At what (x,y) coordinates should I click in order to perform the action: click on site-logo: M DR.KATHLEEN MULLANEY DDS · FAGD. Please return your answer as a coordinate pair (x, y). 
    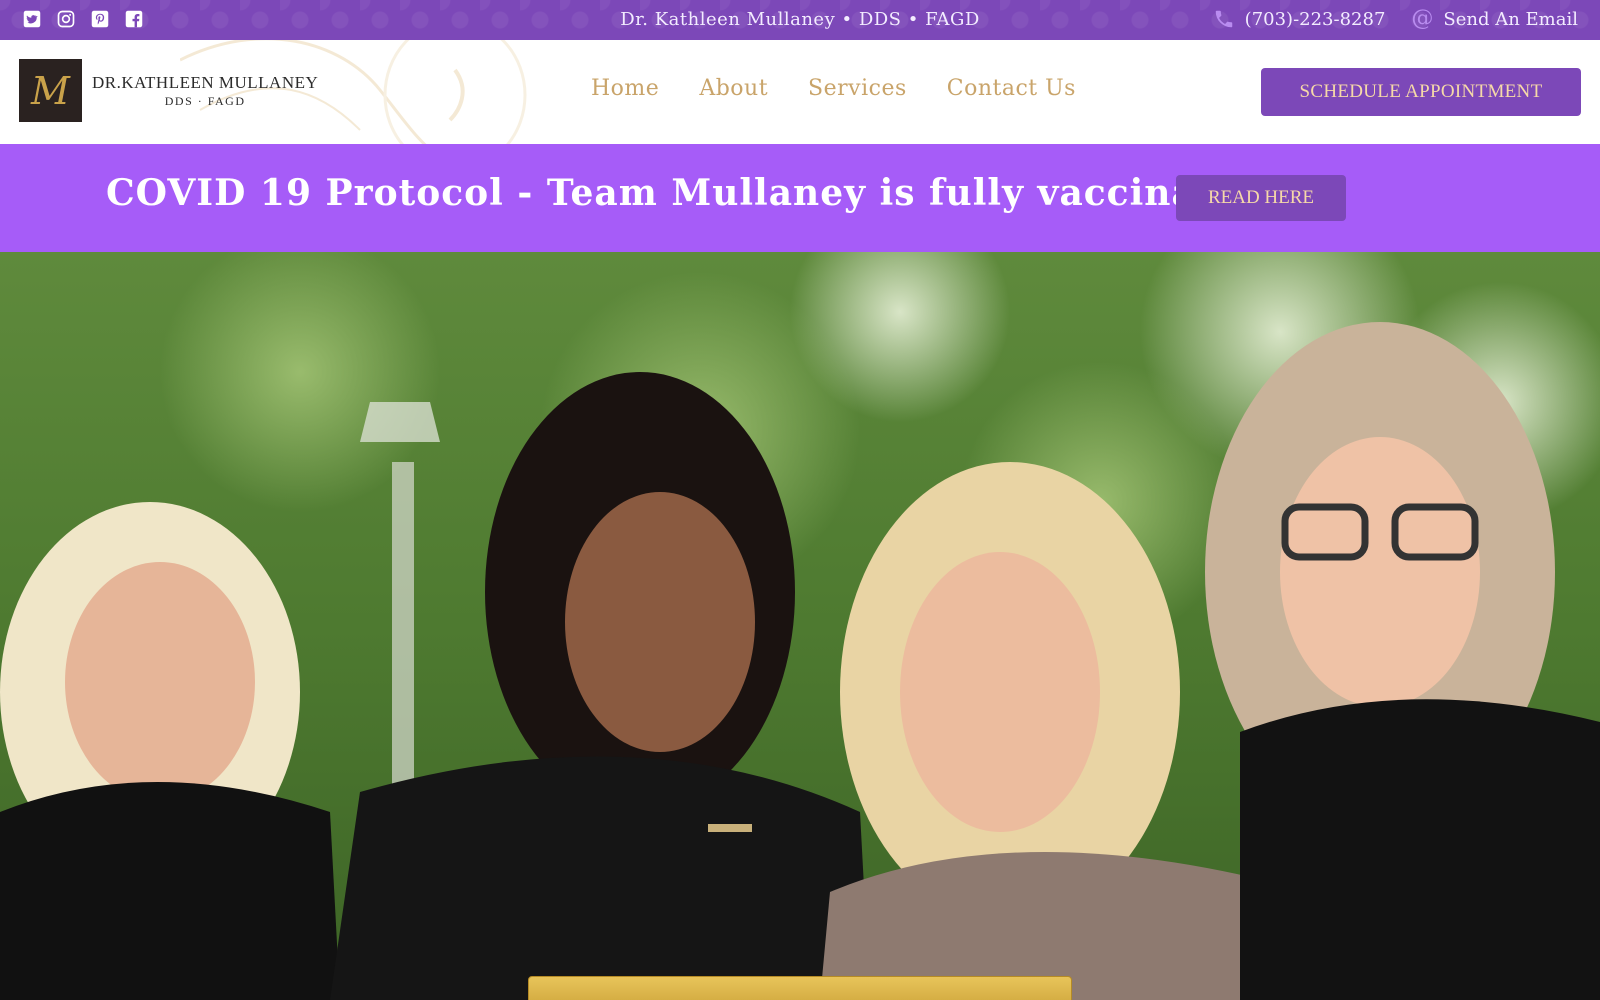
    Looking at the image, I should click on (168, 90).